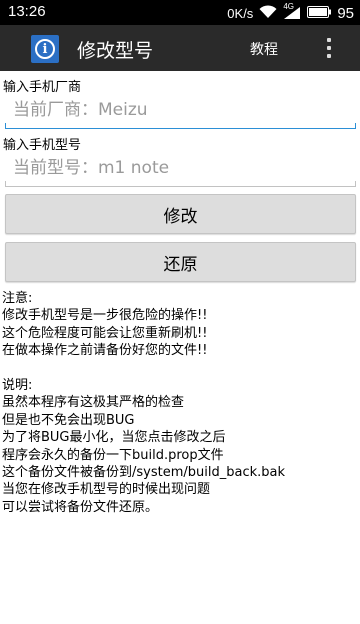 This screenshot has height=624, width=360. I want to click on notes-line: 虽然本程序有这极其严格的检查, so click(93, 403).